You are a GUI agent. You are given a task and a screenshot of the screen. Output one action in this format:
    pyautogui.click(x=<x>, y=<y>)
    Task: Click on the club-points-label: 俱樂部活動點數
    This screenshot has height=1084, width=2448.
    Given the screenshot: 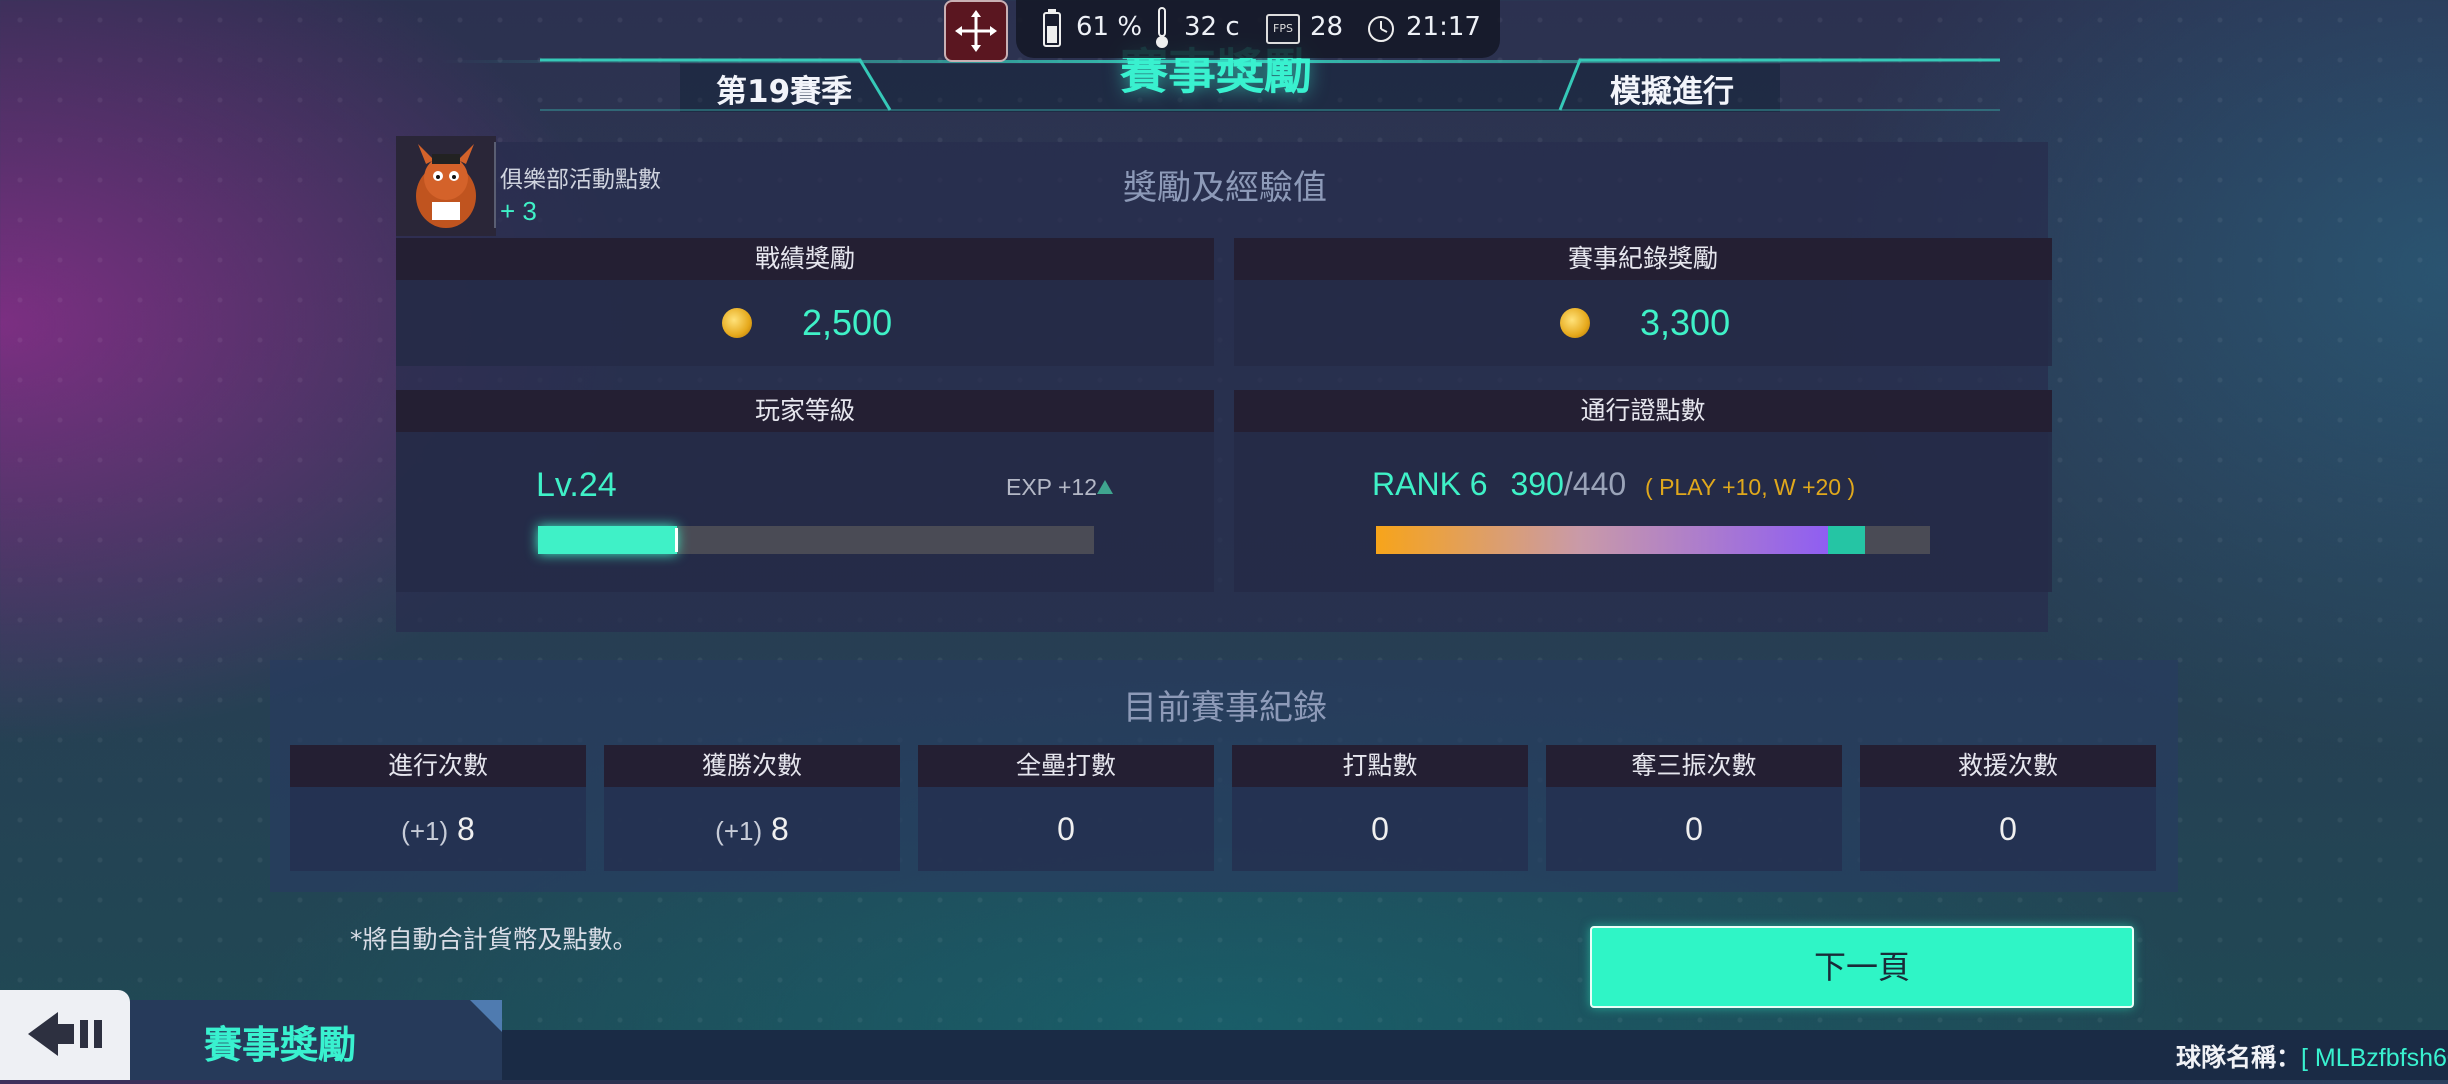 What is the action you would take?
    pyautogui.click(x=580, y=180)
    